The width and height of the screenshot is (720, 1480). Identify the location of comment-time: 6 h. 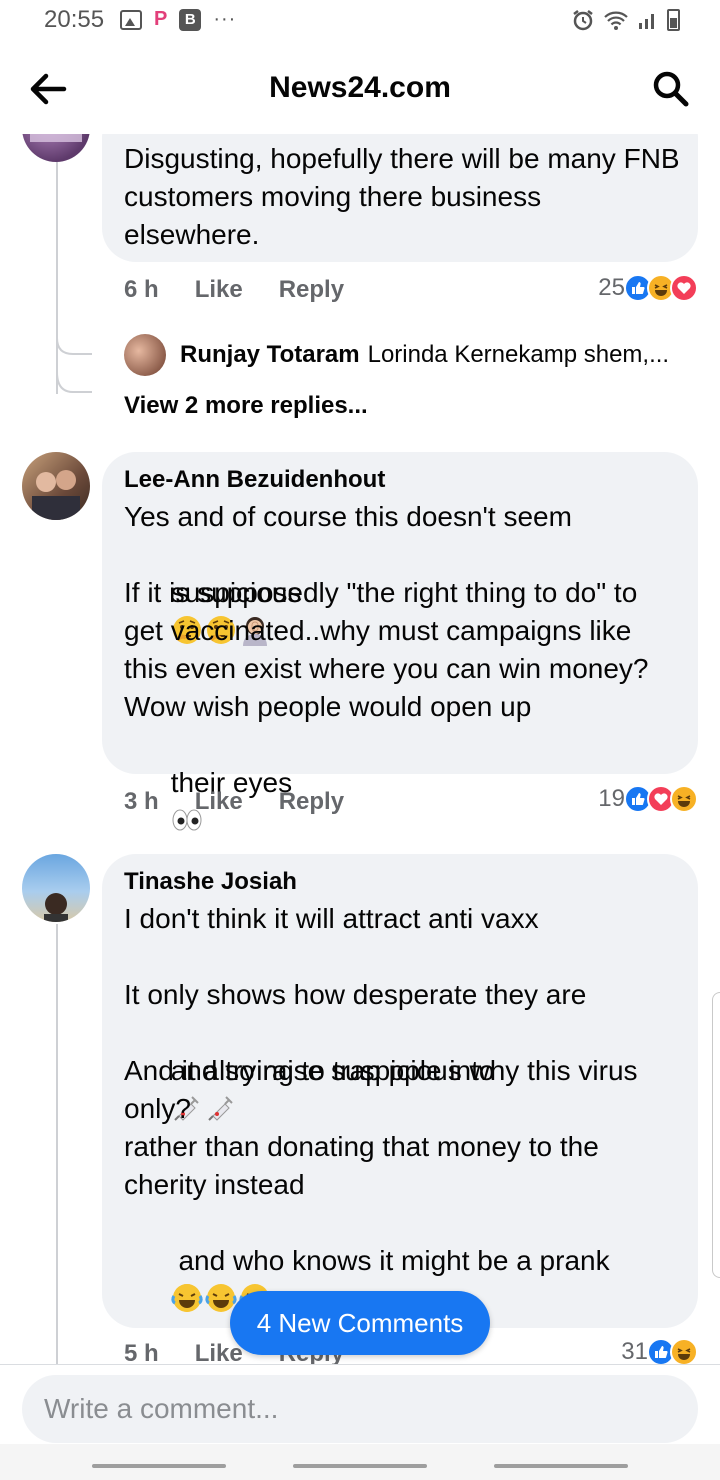
(141, 289).